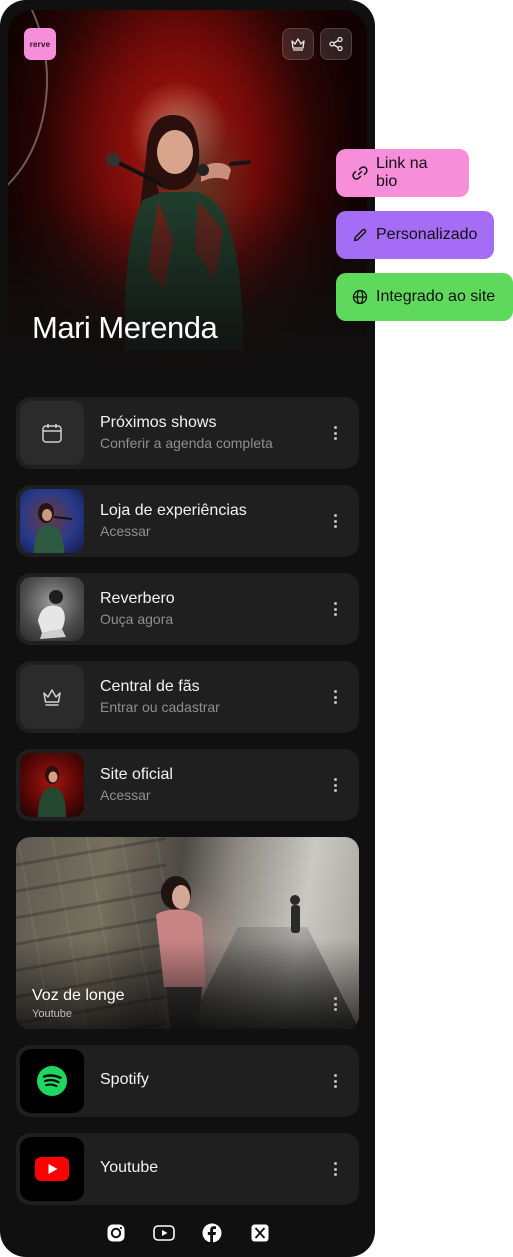  I want to click on share-button, so click(336, 44).